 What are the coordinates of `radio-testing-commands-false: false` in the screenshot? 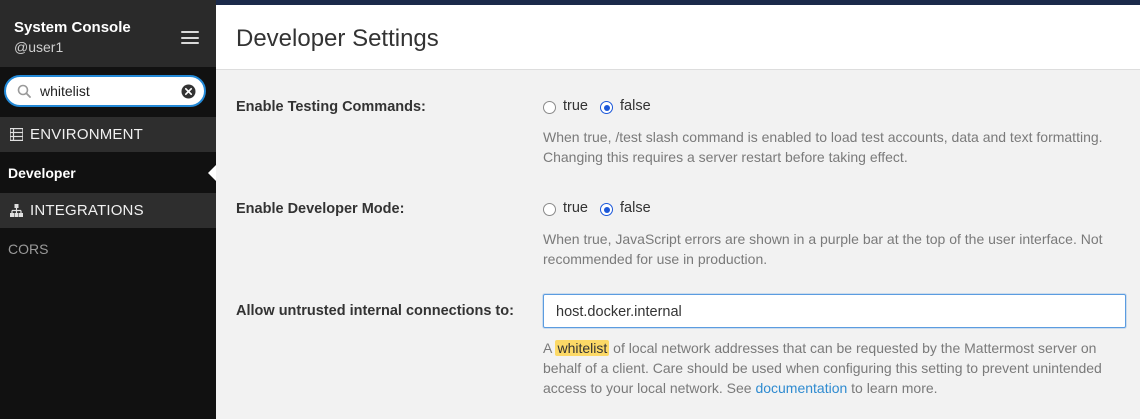 It's located at (635, 107).